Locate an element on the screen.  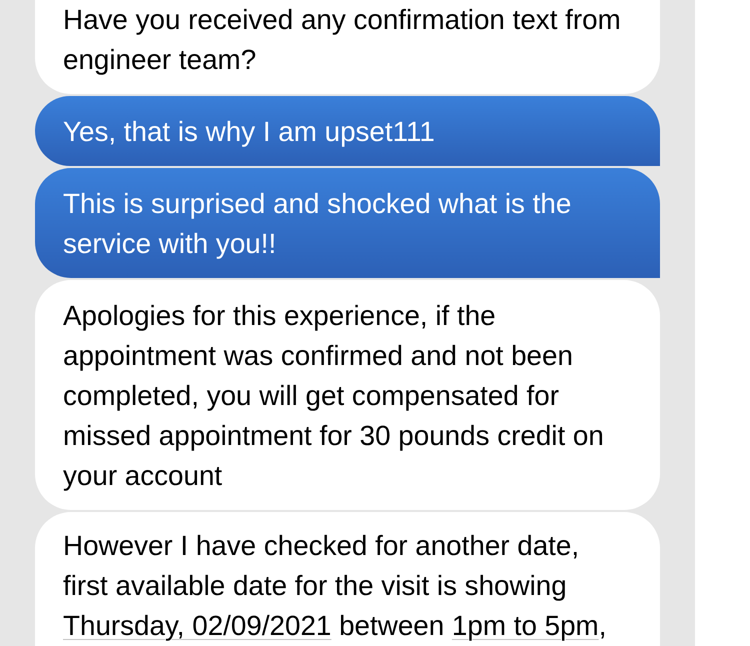
underlined-link: Thursday, 02/09/2021 is located at coordinates (197, 625).